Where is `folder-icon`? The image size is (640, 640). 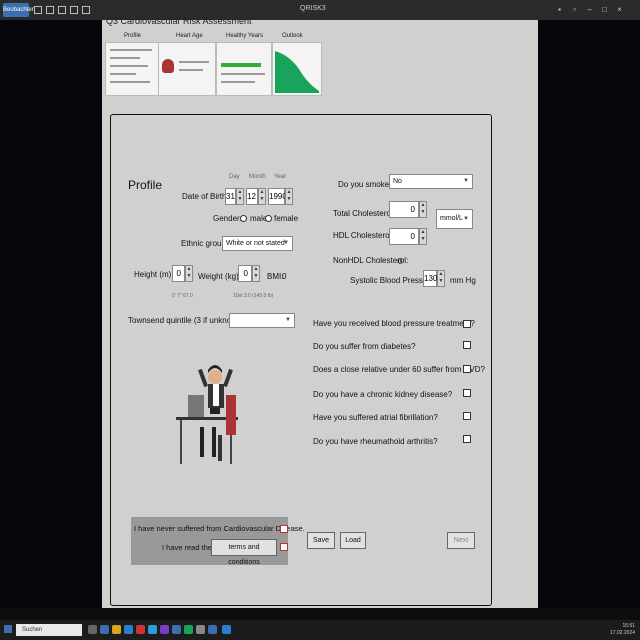 folder-icon is located at coordinates (116, 629).